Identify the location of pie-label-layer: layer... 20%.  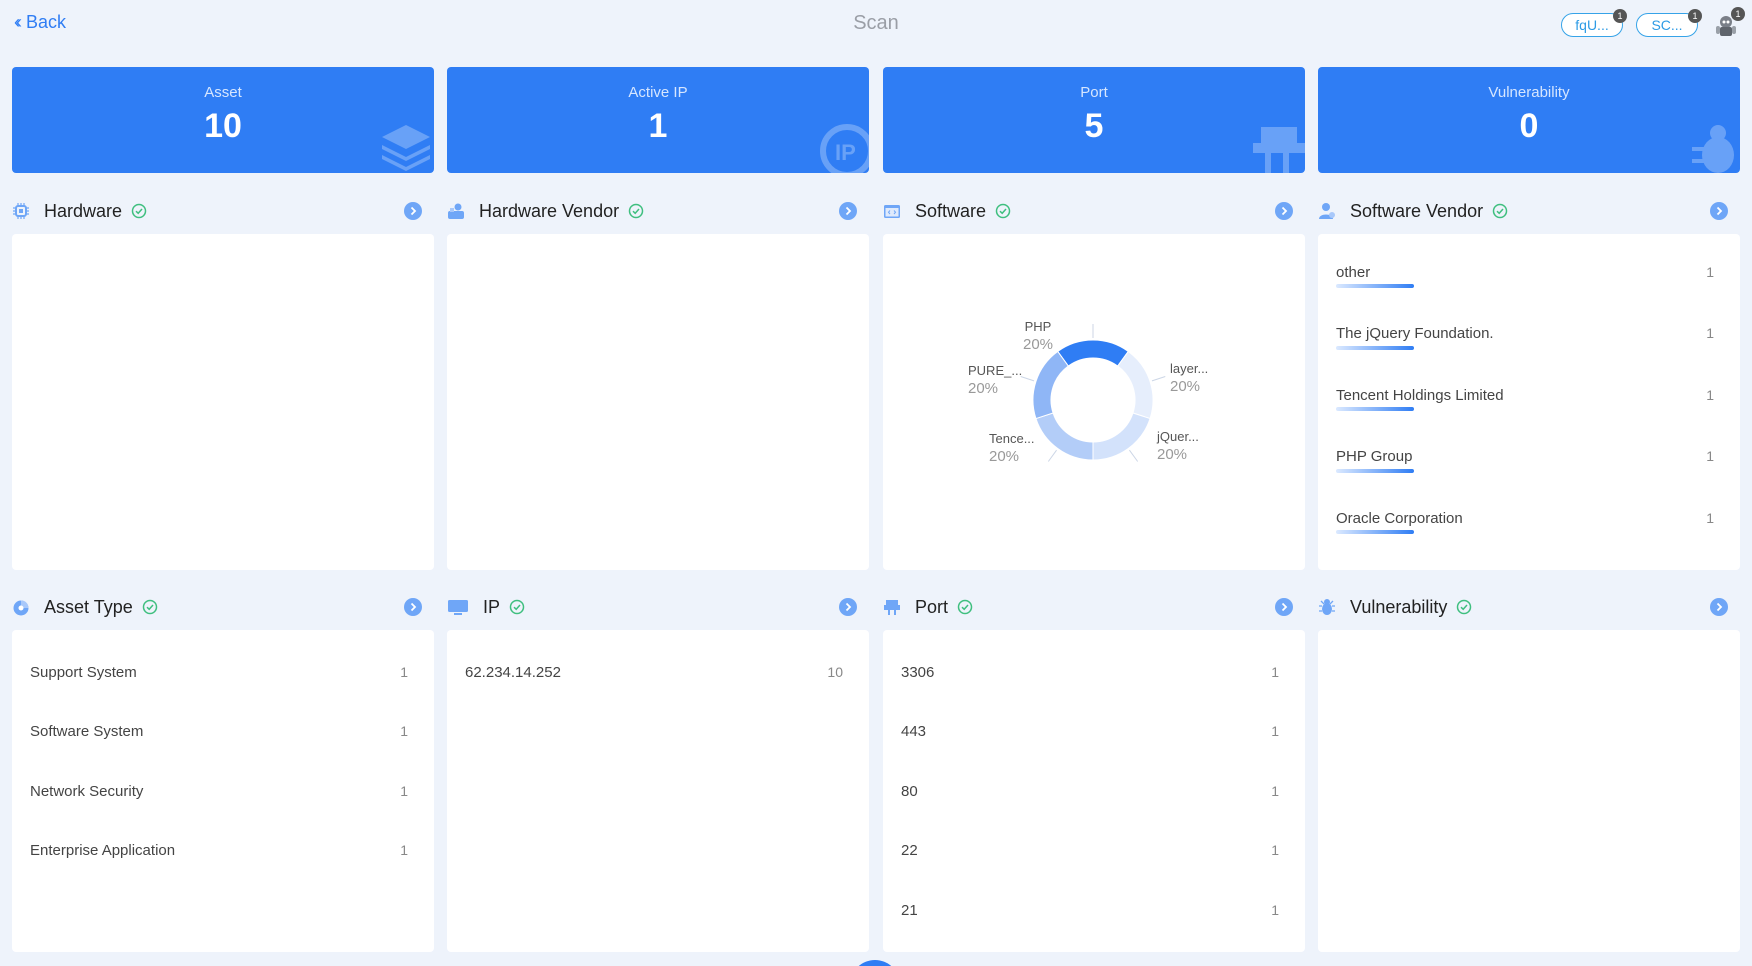
(1189, 378).